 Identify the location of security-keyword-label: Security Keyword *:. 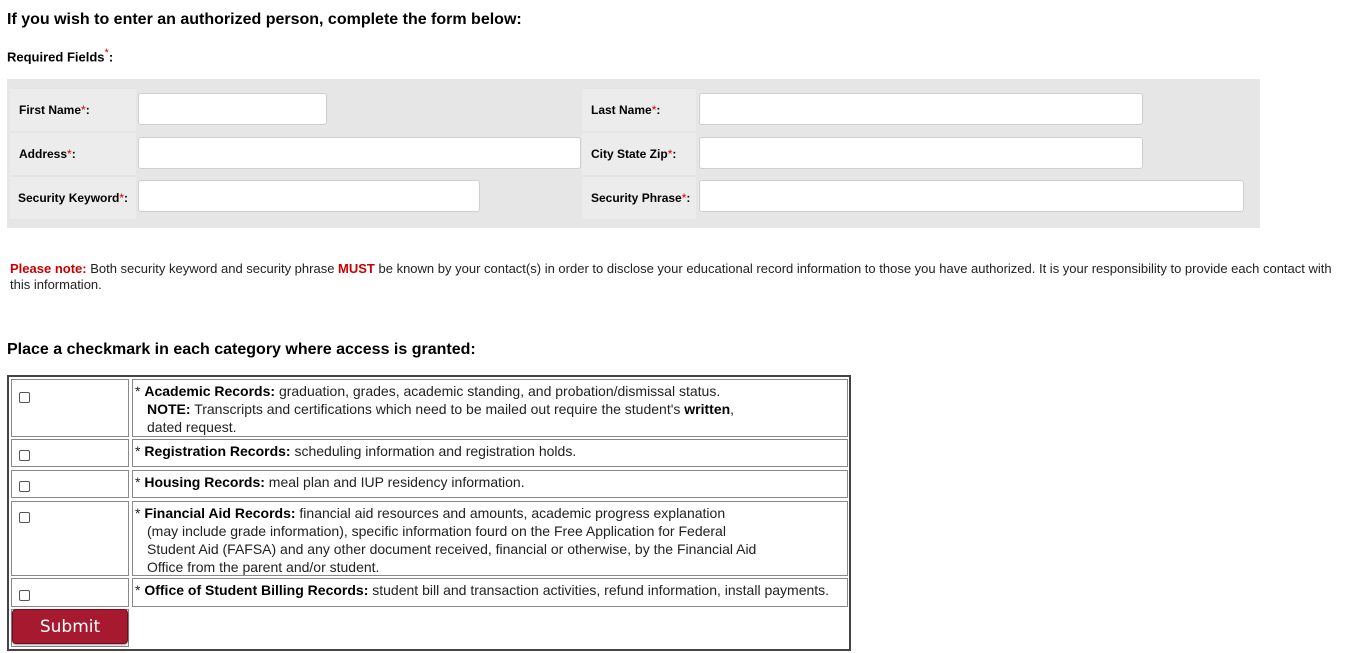
(73, 198).